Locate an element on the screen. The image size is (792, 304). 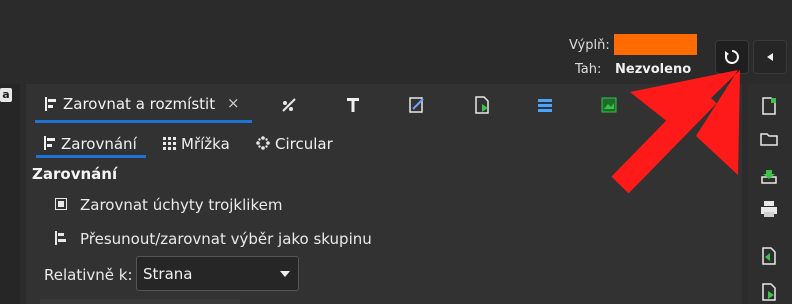
stroke-label: Tah: is located at coordinates (588, 69).